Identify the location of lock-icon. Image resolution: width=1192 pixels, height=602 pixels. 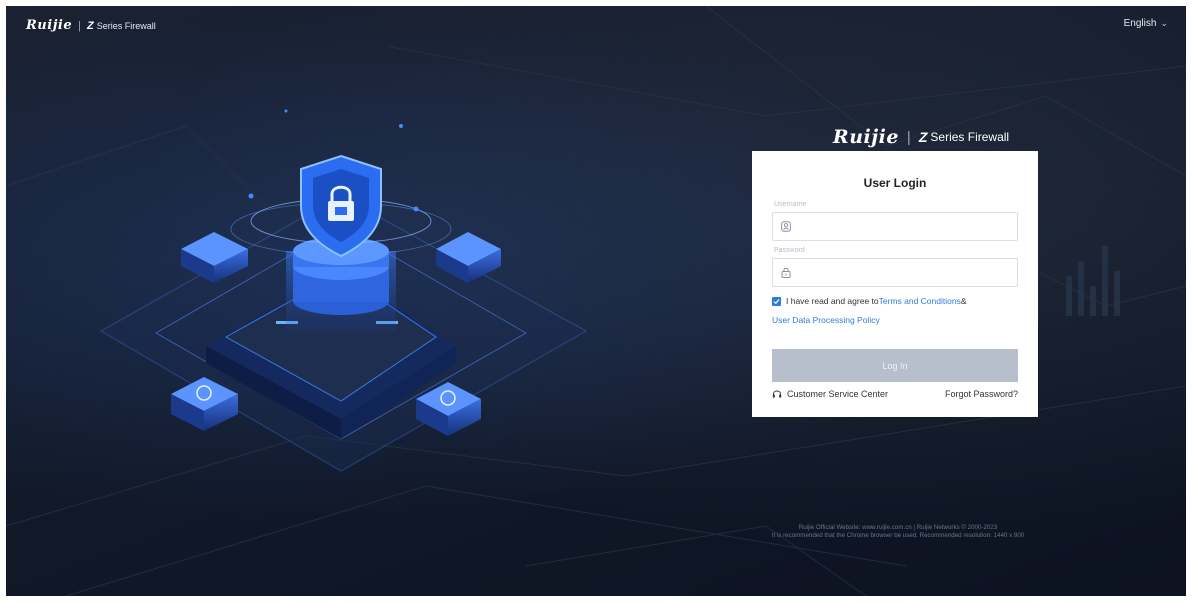
(786, 272).